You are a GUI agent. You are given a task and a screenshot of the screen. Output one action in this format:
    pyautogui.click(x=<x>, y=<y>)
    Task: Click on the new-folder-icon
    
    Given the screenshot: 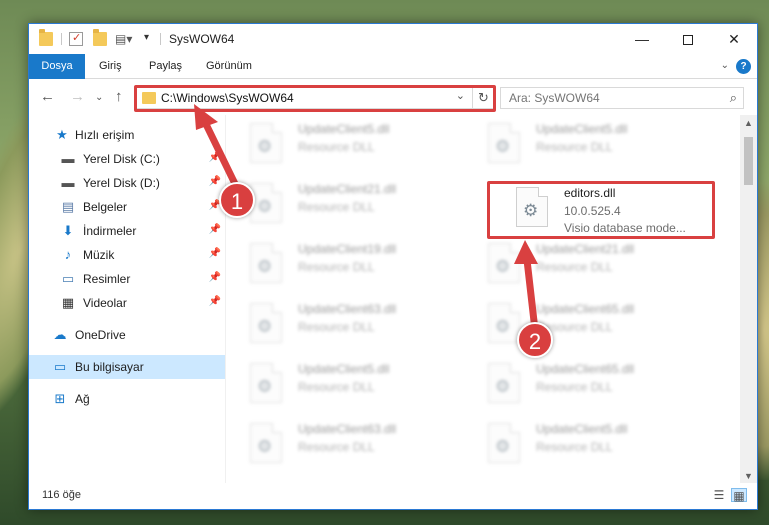 What is the action you would take?
    pyautogui.click(x=100, y=37)
    